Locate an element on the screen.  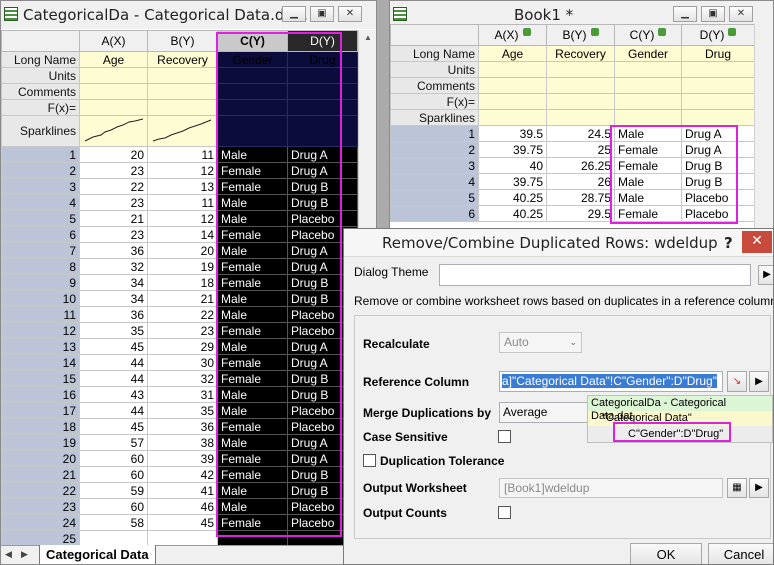
data-cell: Drug B is located at coordinates (718, 181).